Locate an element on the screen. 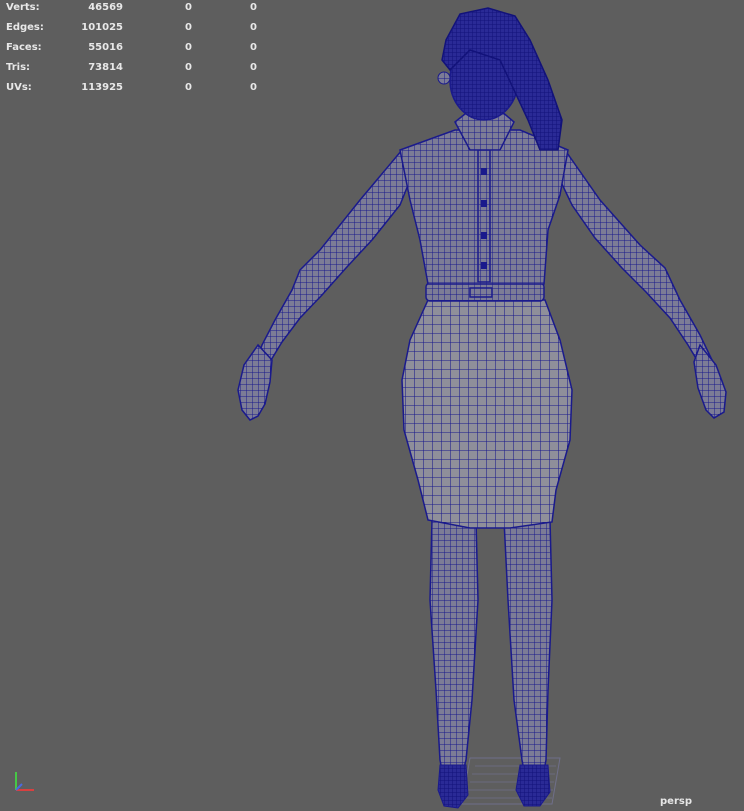 The image size is (744, 811). skirt is located at coordinates (487, 414).